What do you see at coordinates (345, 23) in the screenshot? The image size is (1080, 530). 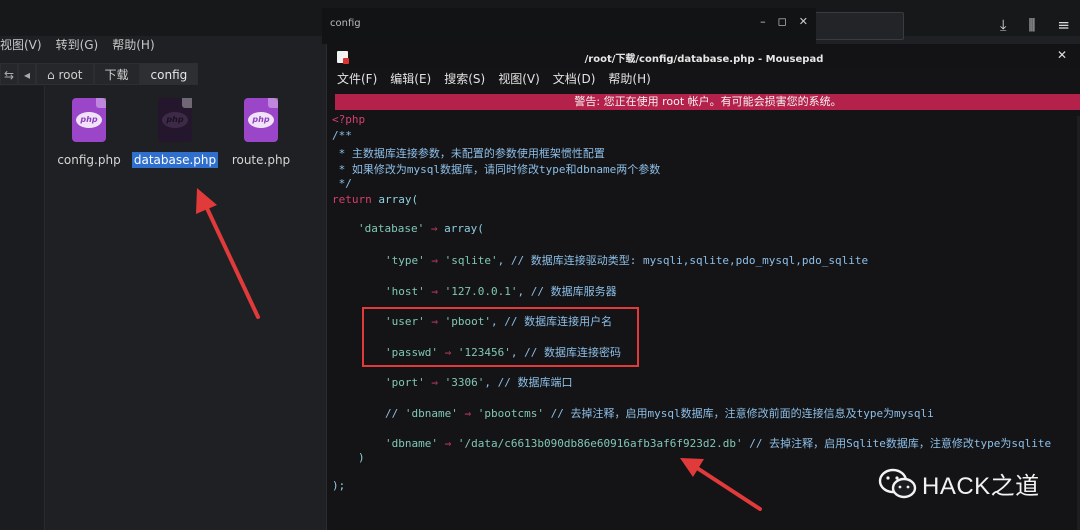 I see `window-title: config` at bounding box center [345, 23].